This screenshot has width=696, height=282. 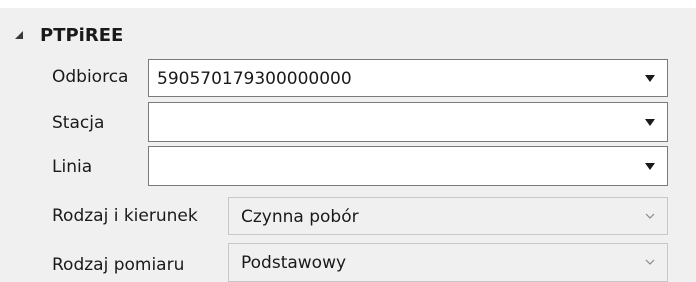 I want to click on odbiorca-value: 590570179300000000, so click(x=254, y=79).